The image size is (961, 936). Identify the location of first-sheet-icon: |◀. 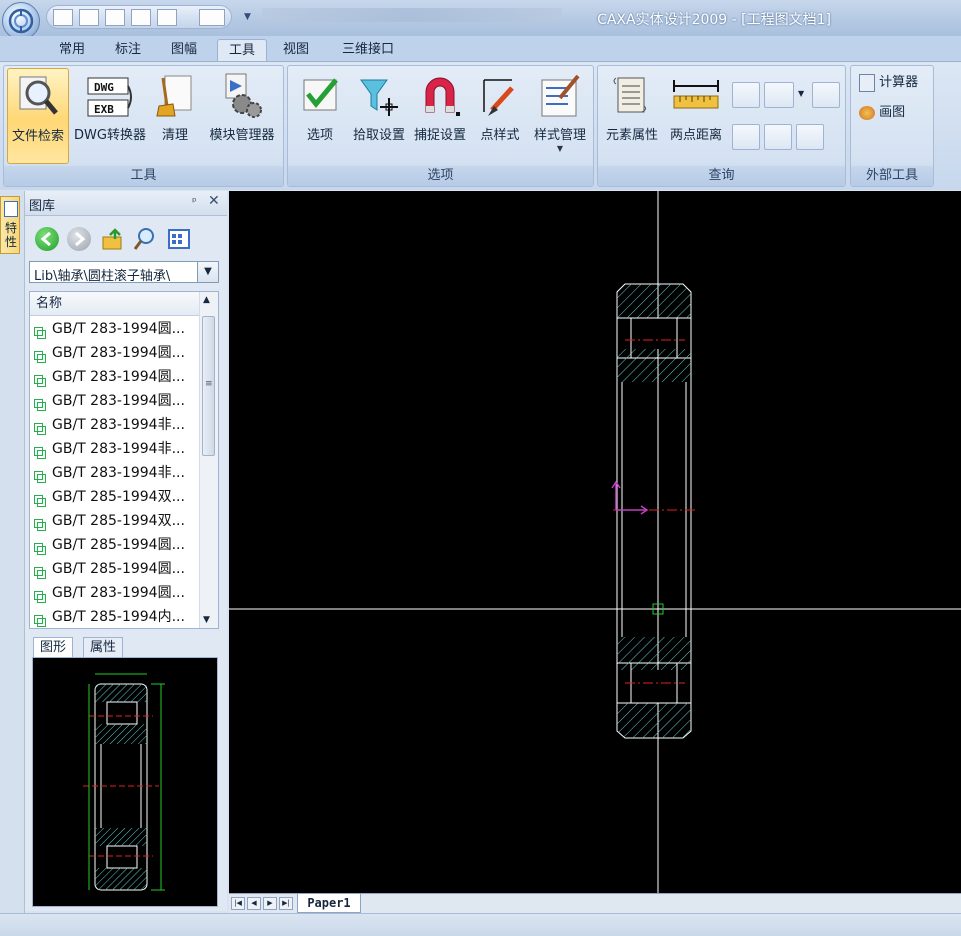
(238, 903).